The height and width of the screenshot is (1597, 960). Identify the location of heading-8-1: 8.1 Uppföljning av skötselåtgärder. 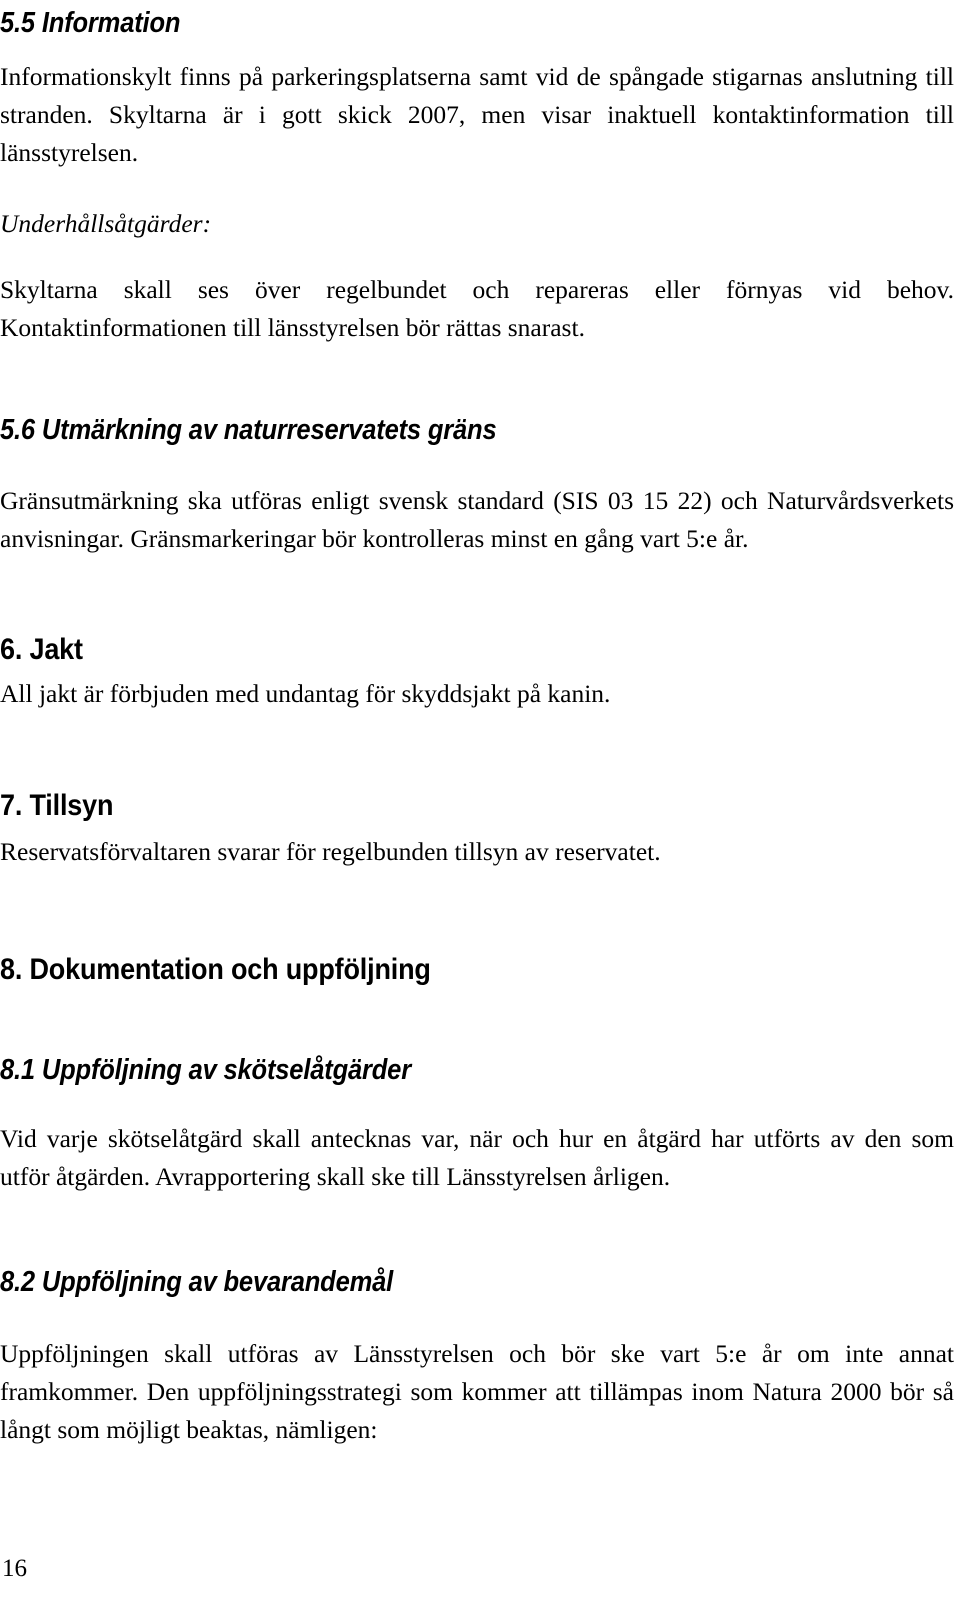
(233, 1070).